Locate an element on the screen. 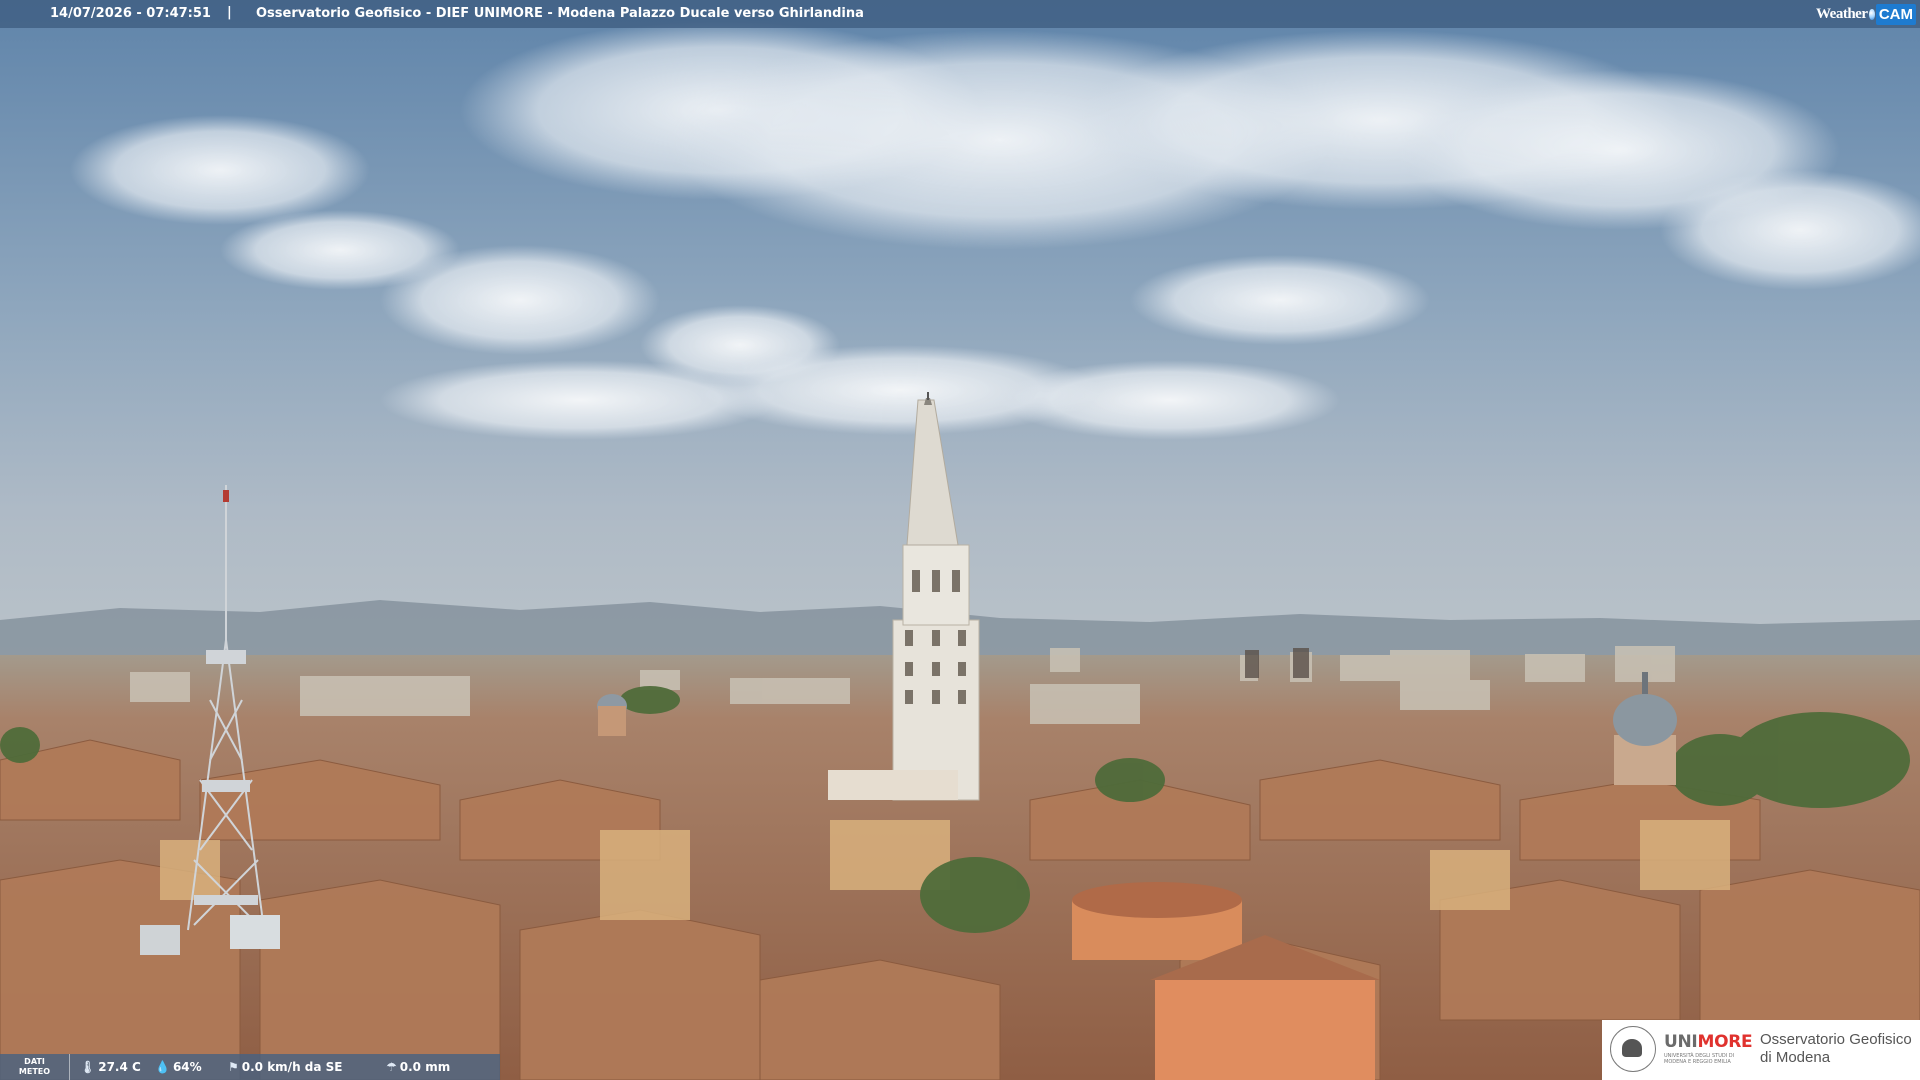 The image size is (1920, 1080). rain-icon: ☂ is located at coordinates (391, 1067).